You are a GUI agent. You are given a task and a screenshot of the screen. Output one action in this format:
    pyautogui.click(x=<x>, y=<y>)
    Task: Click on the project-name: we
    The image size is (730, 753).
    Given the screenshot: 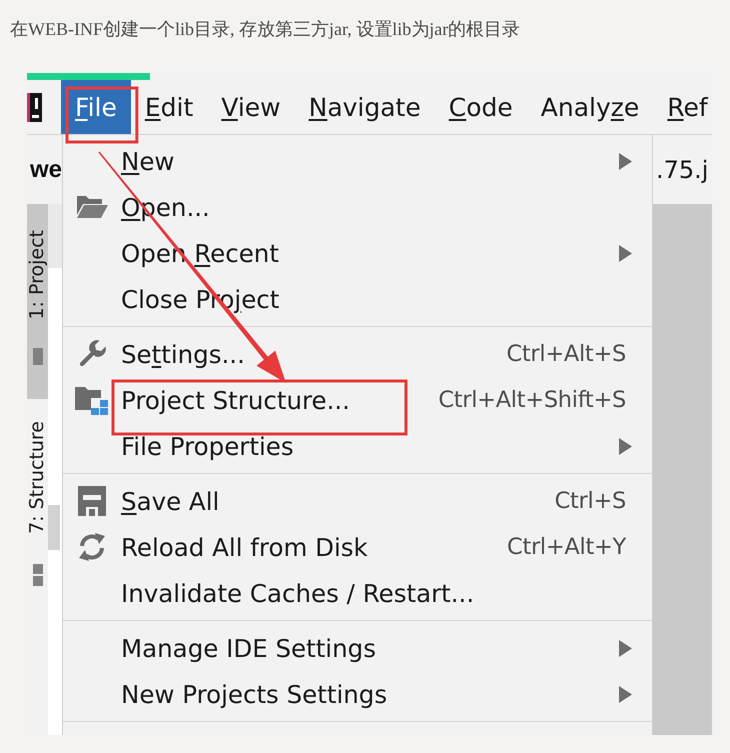 What is the action you would take?
    pyautogui.click(x=45, y=169)
    